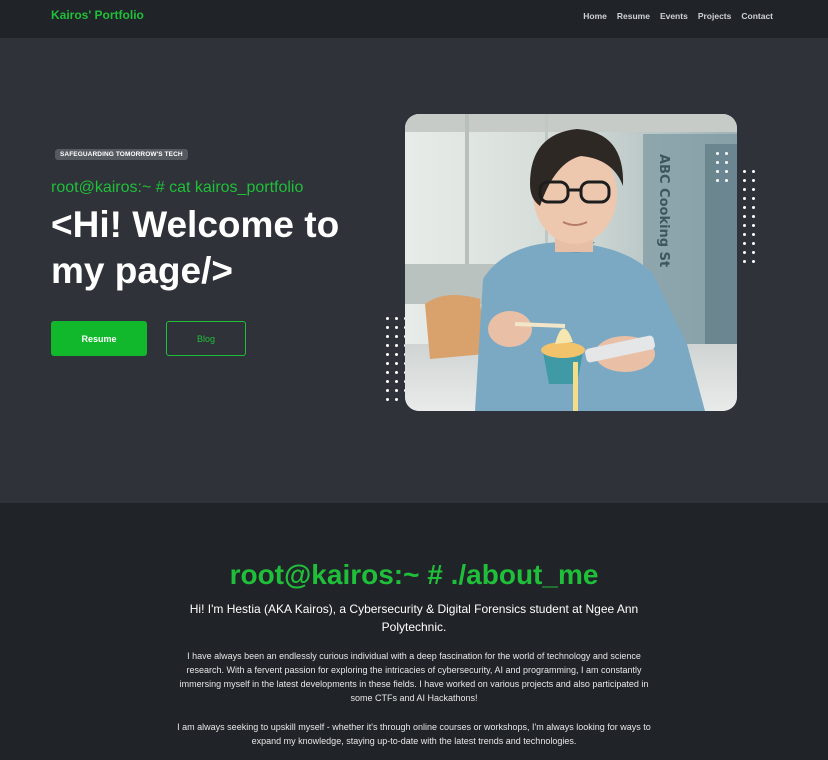  I want to click on main-nav: Home Resume Events Projects Contact, so click(678, 16).